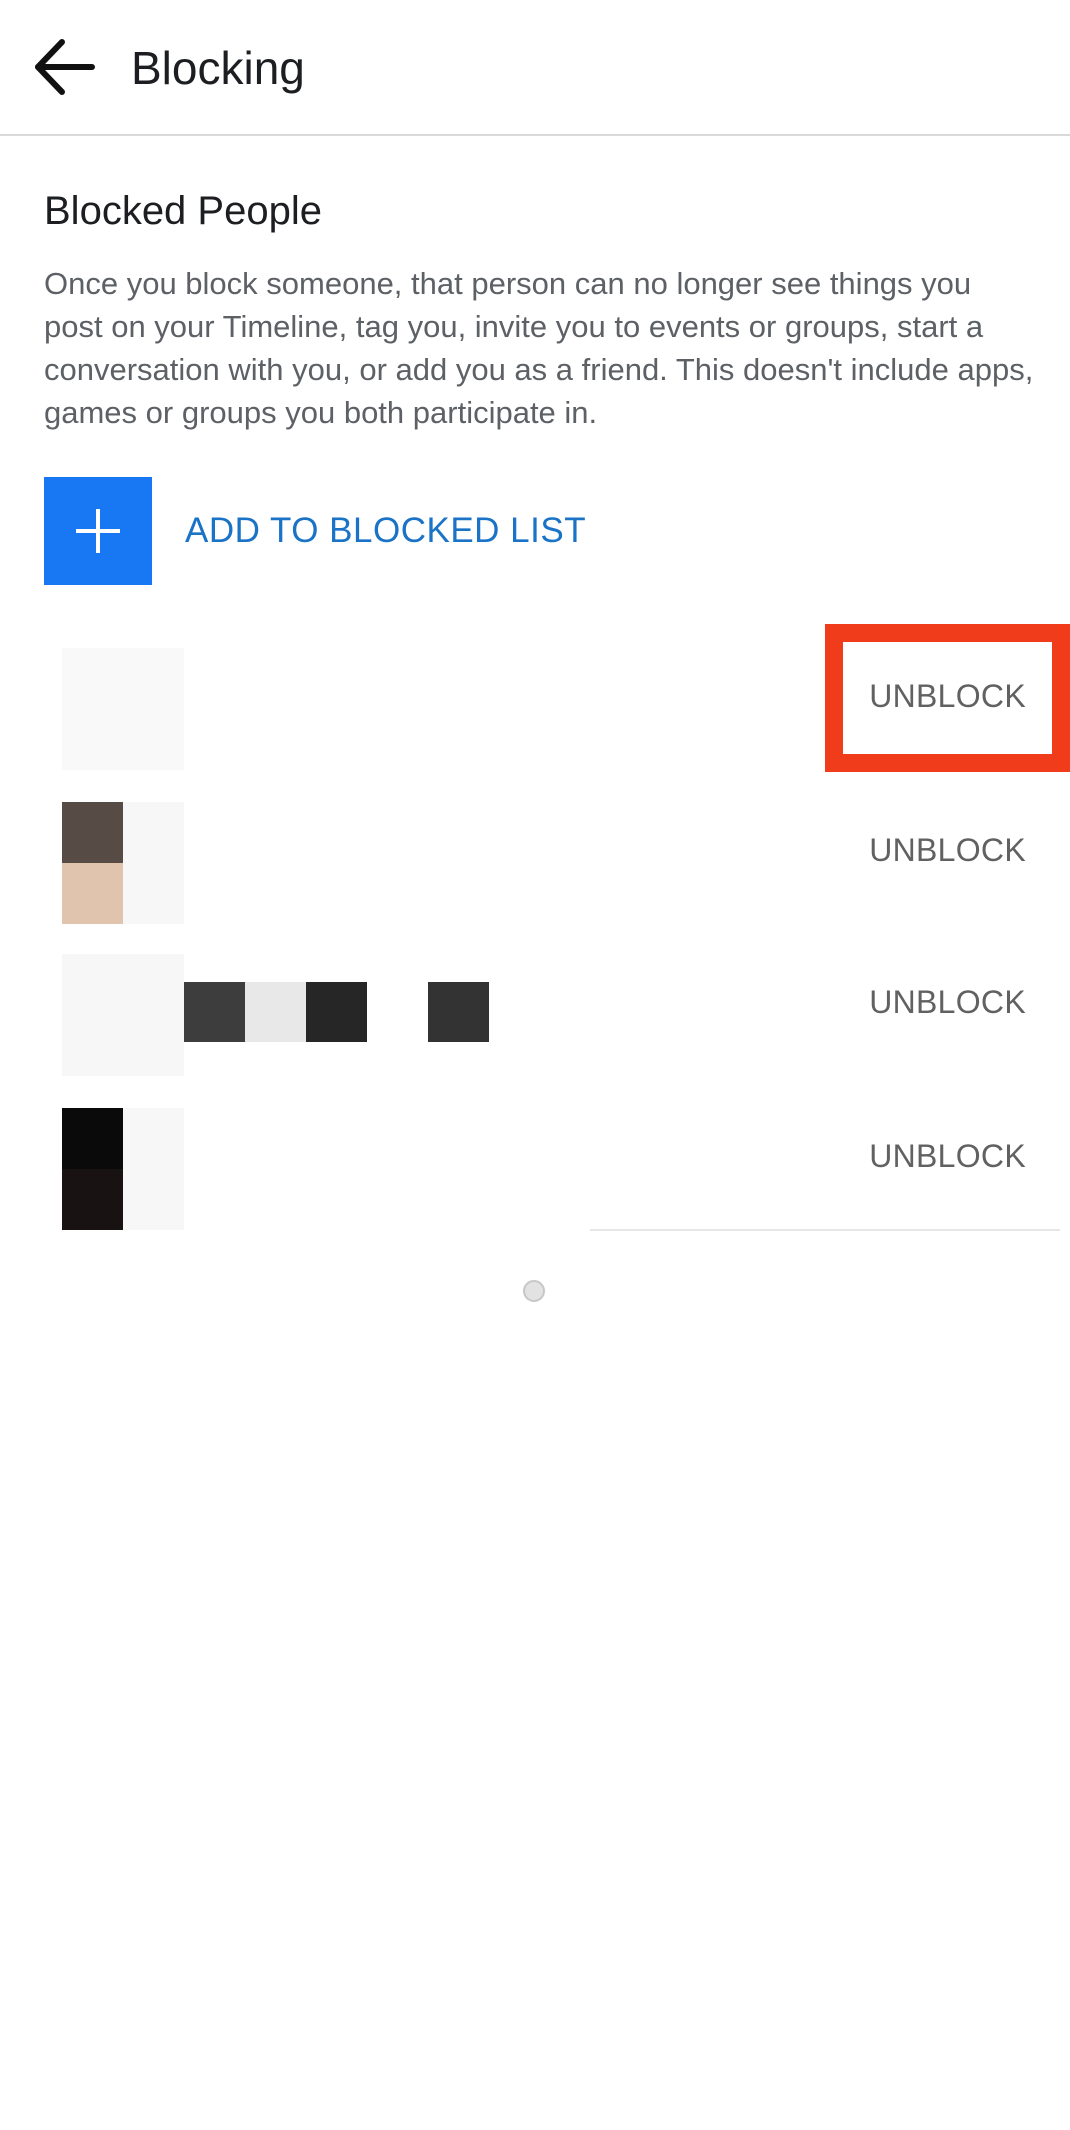 This screenshot has width=1070, height=2130. I want to click on page-title: Blocking, so click(218, 68).